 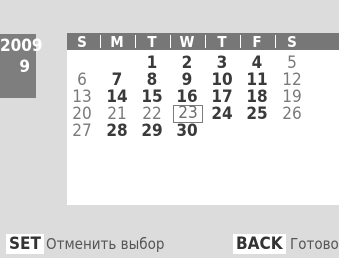 I want to click on day-cell: 27, so click(x=82, y=131).